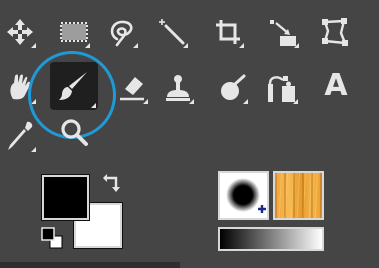  I want to click on eraser-tool, so click(132, 88).